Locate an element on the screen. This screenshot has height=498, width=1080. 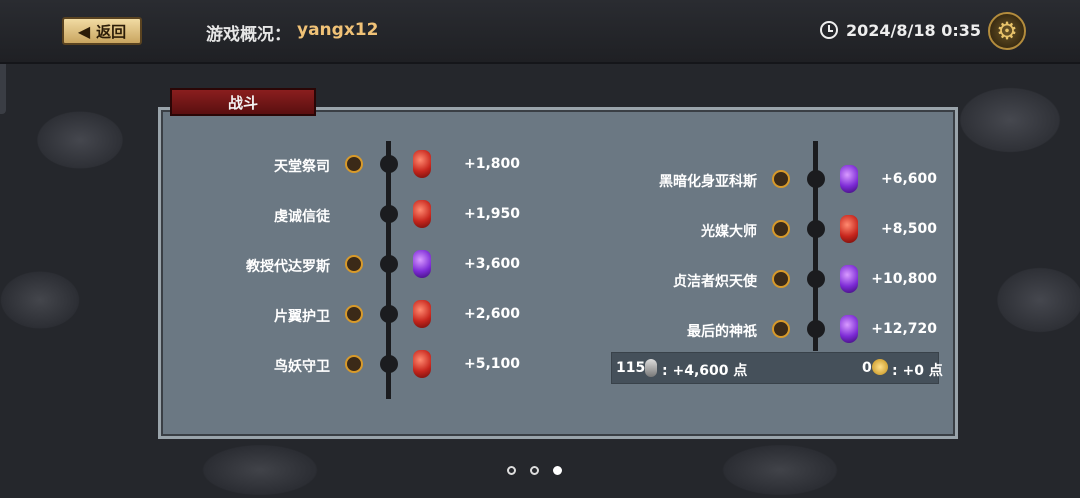
summary-points-right: : +0 点 is located at coordinates (917, 371).